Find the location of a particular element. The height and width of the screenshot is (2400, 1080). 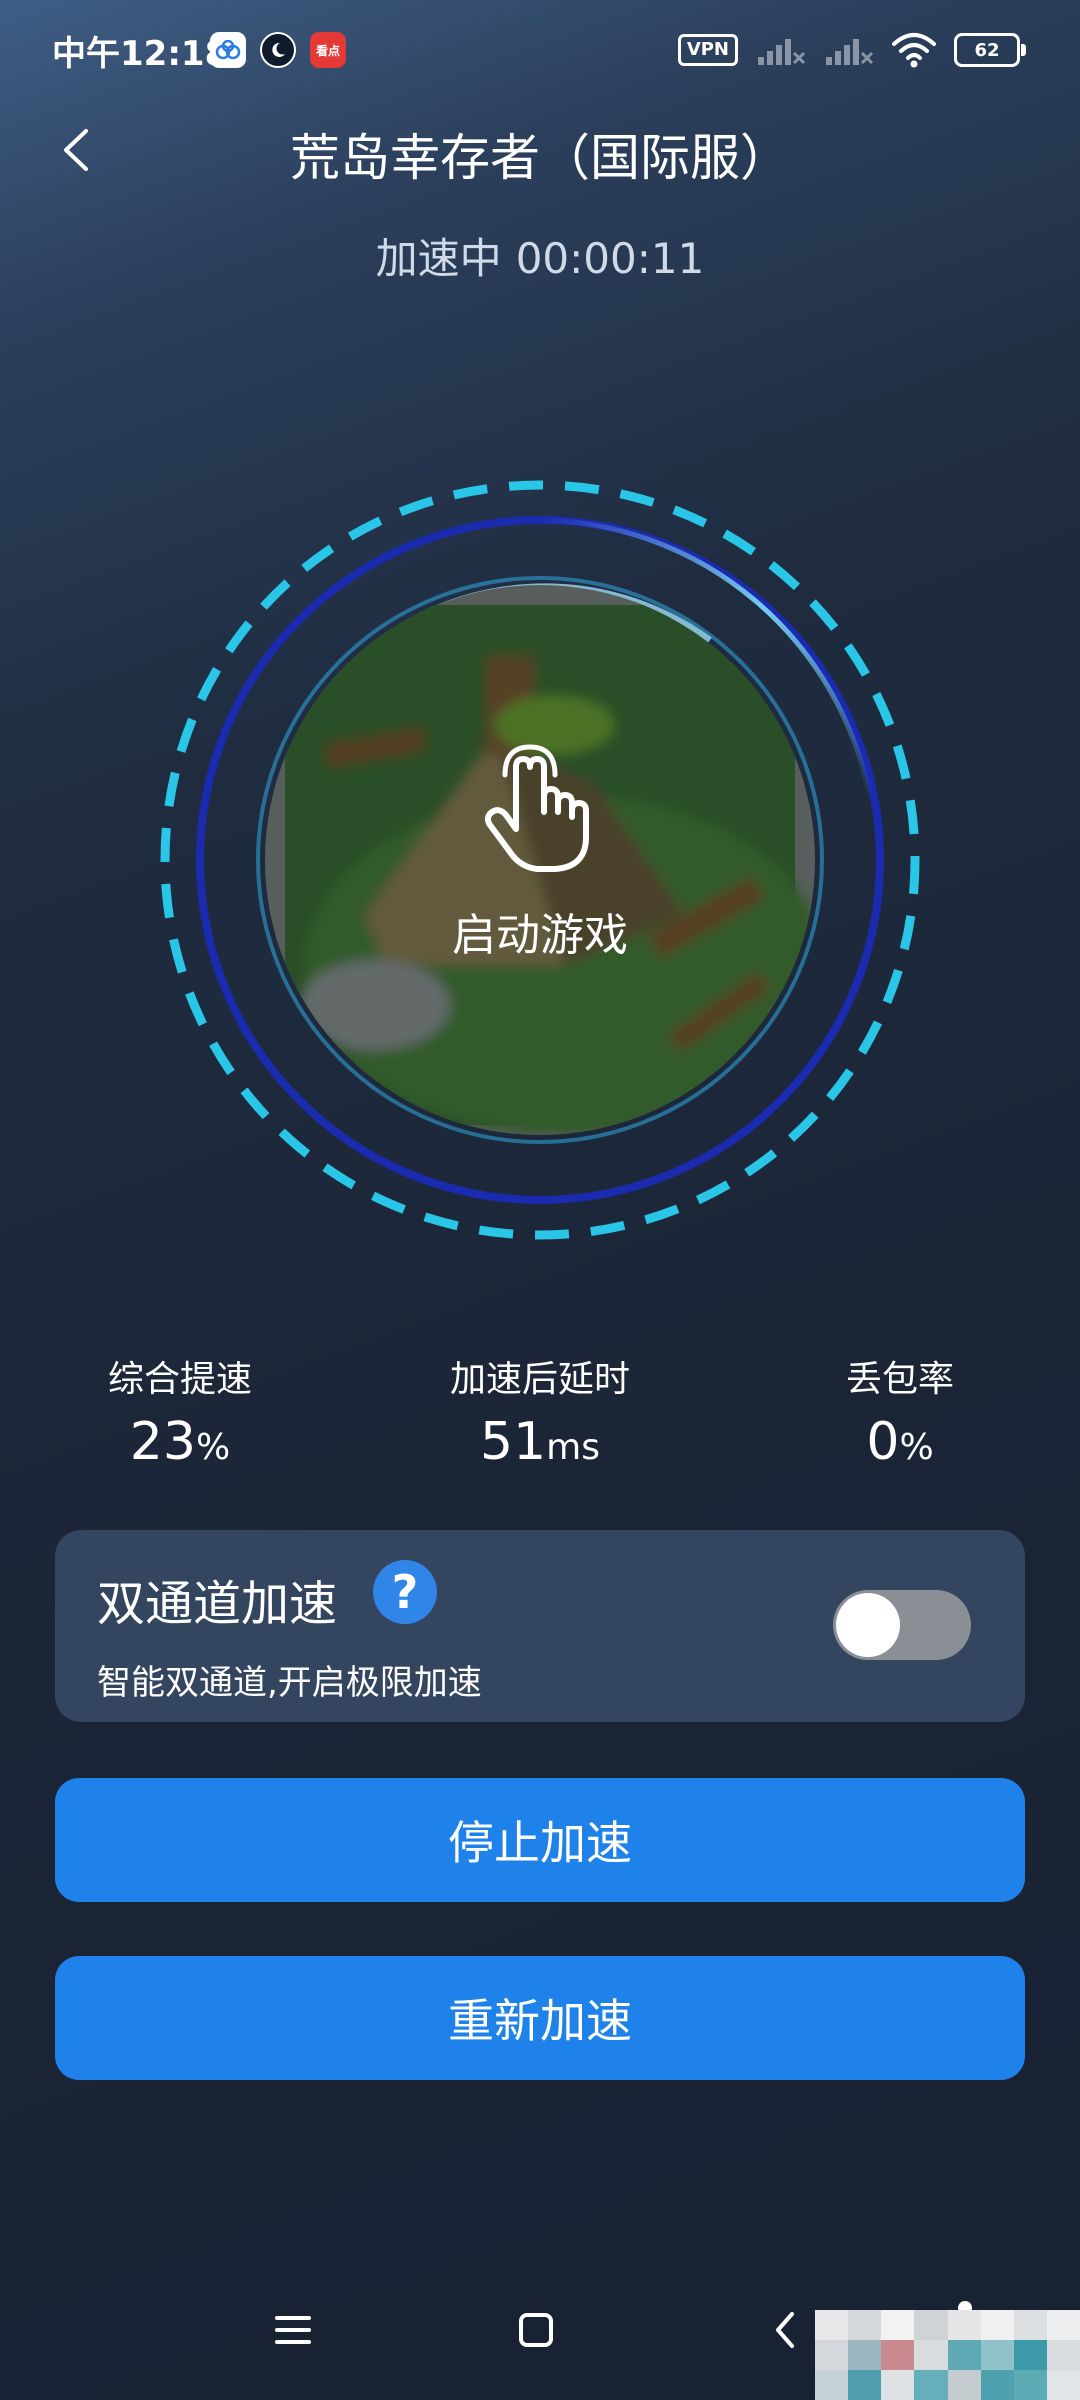

acceleration-timer: 00:00:11 is located at coordinates (610, 258).